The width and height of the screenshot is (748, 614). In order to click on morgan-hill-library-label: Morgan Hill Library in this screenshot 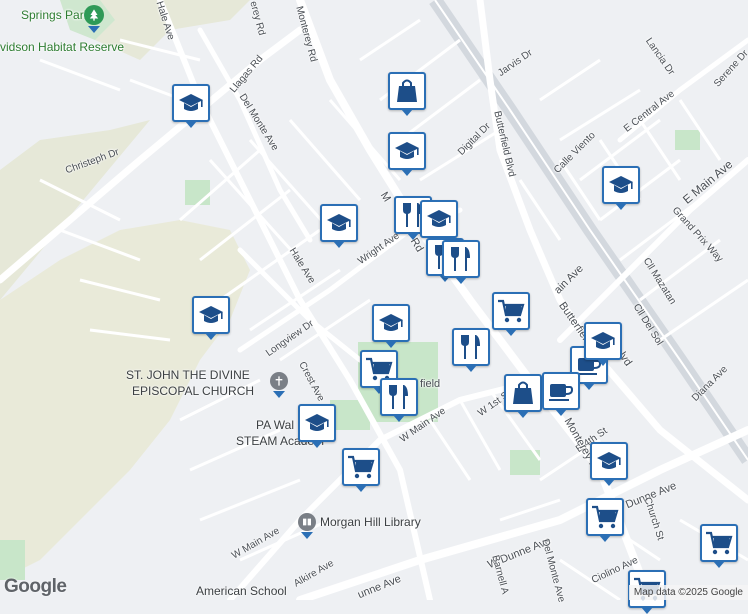, I will do `click(370, 522)`.